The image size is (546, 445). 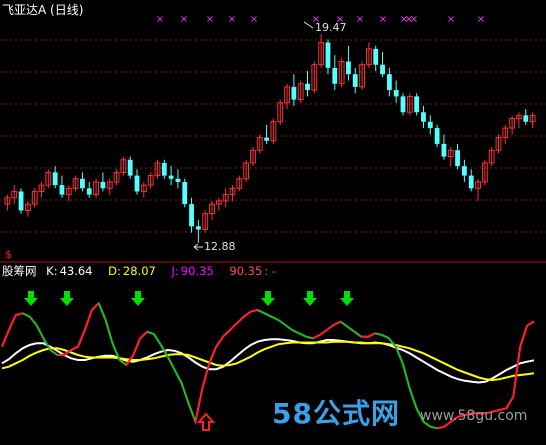 I want to click on d-readout: D: 28.07, so click(x=135, y=271).